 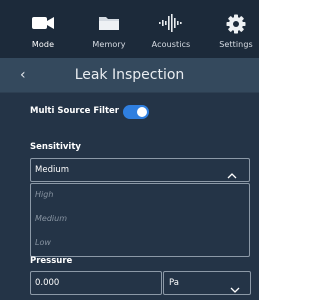 I want to click on tab-acoustics: Acoustics, so click(x=171, y=29).